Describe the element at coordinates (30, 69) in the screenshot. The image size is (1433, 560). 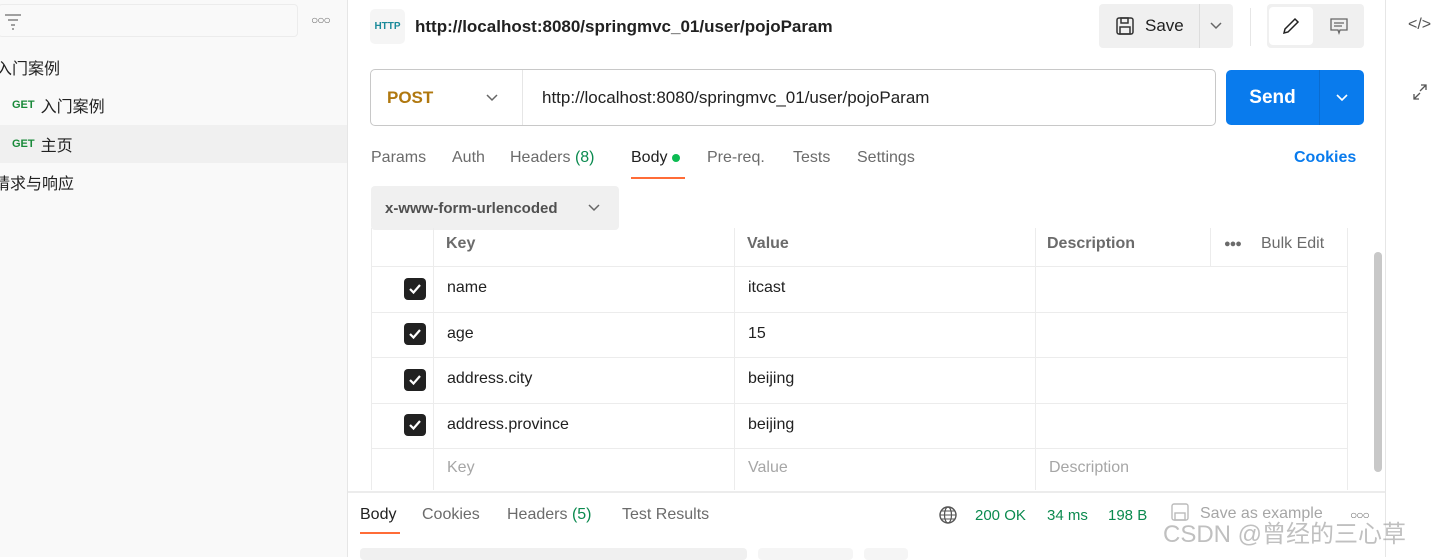
I see `folder-label: 入门案例` at that location.